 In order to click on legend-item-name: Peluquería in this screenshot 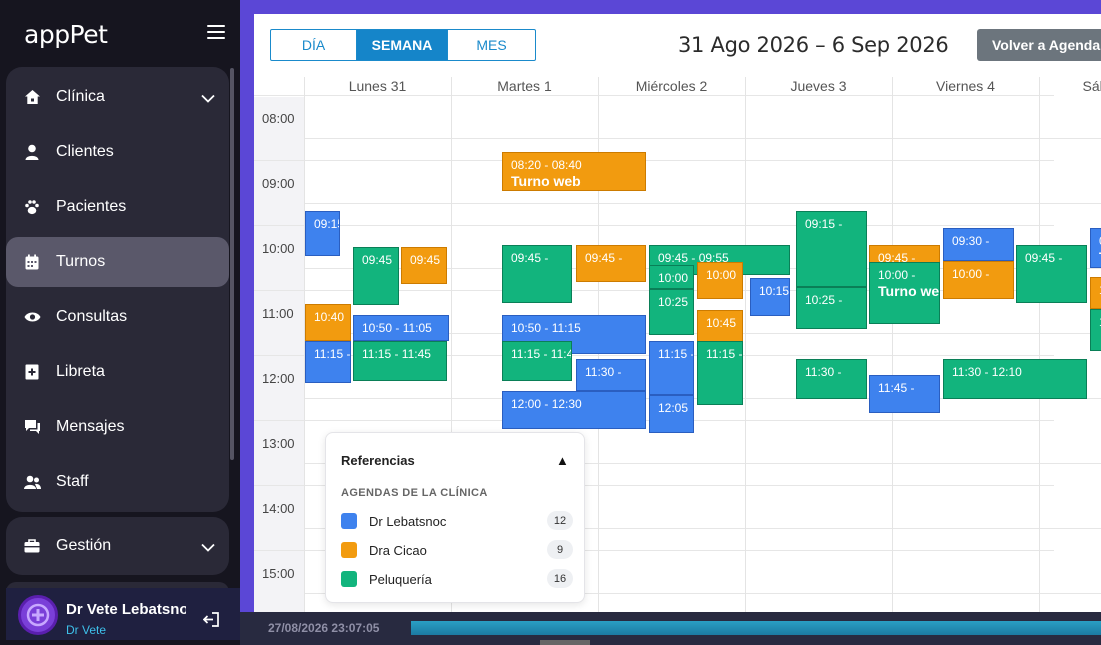, I will do `click(400, 579)`.